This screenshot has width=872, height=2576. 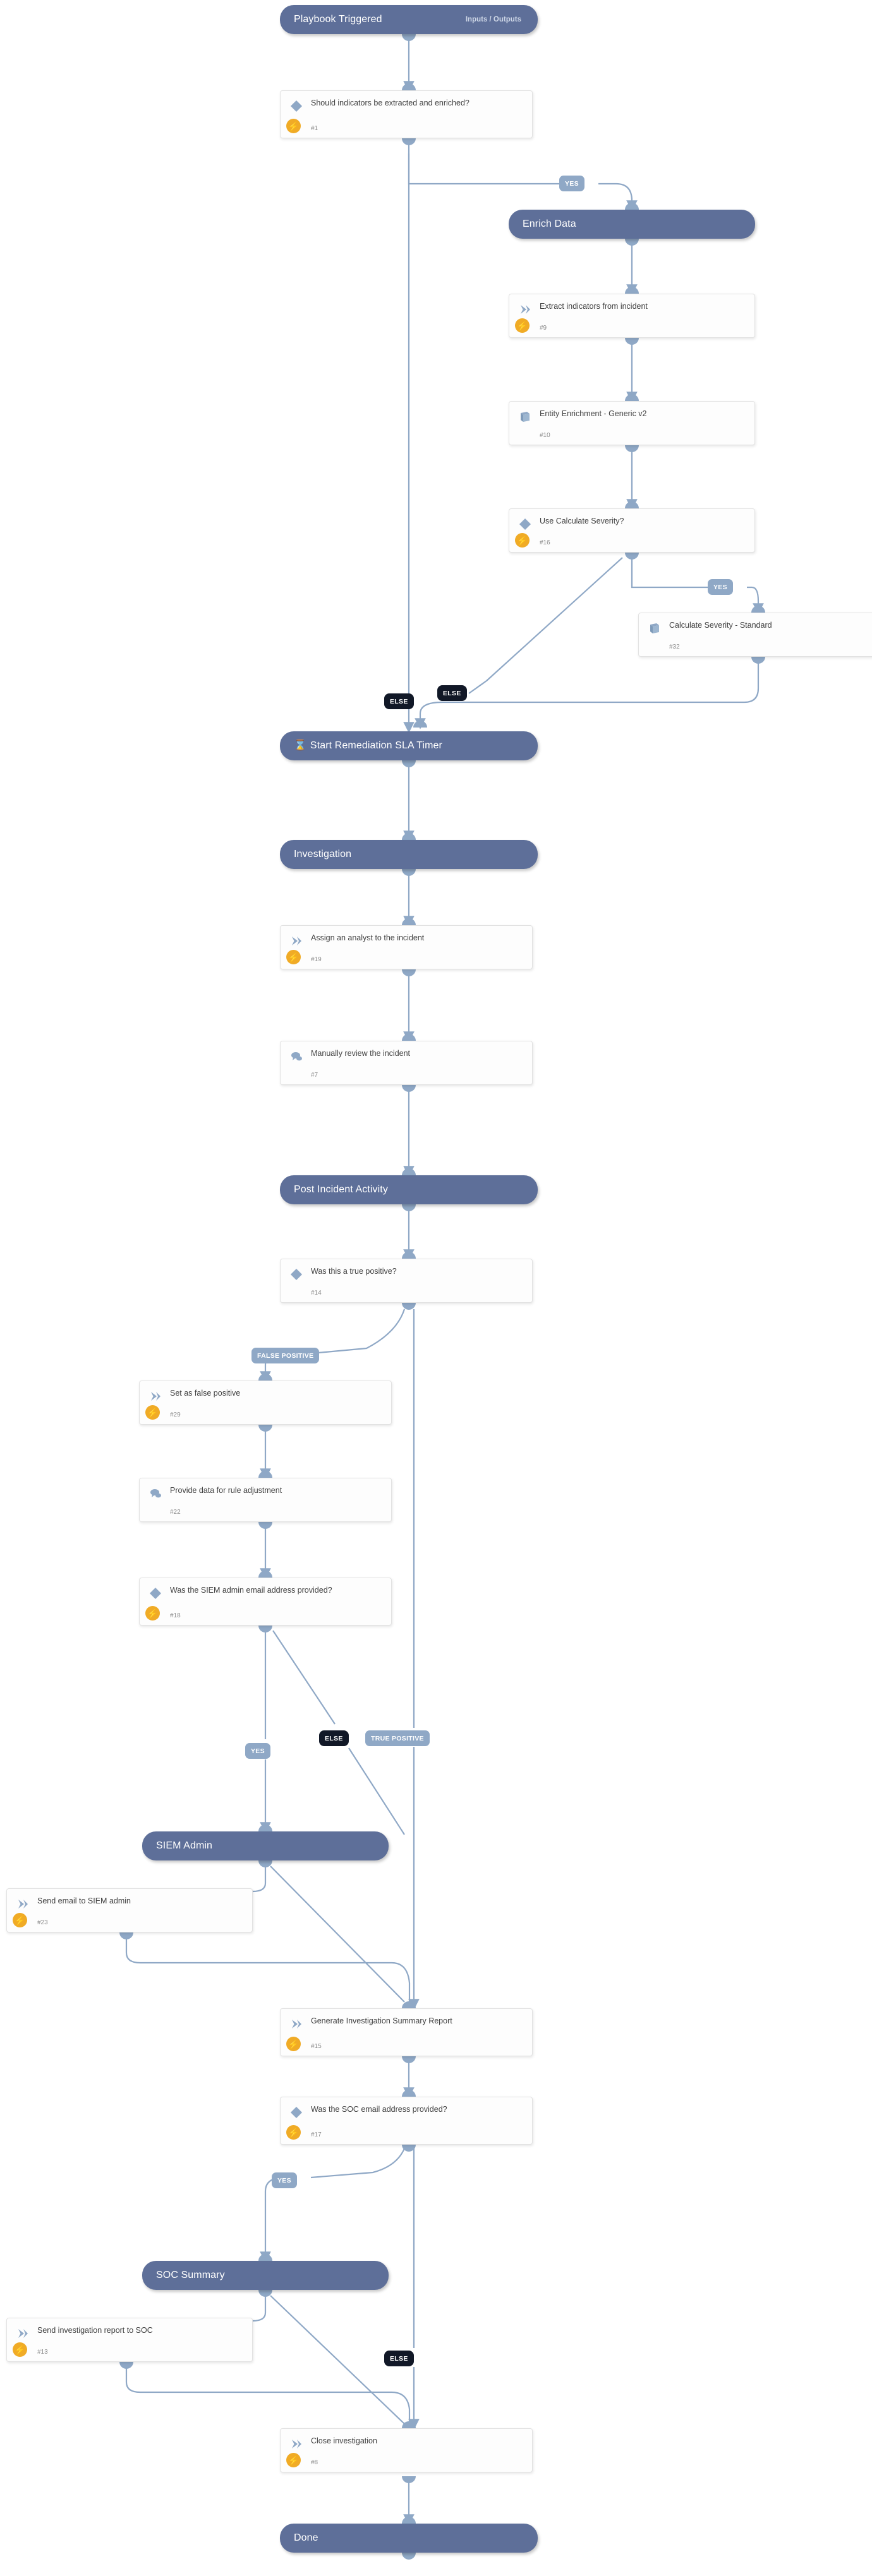 What do you see at coordinates (593, 414) in the screenshot?
I see `task-title: Entity Enrichment - Generic v2` at bounding box center [593, 414].